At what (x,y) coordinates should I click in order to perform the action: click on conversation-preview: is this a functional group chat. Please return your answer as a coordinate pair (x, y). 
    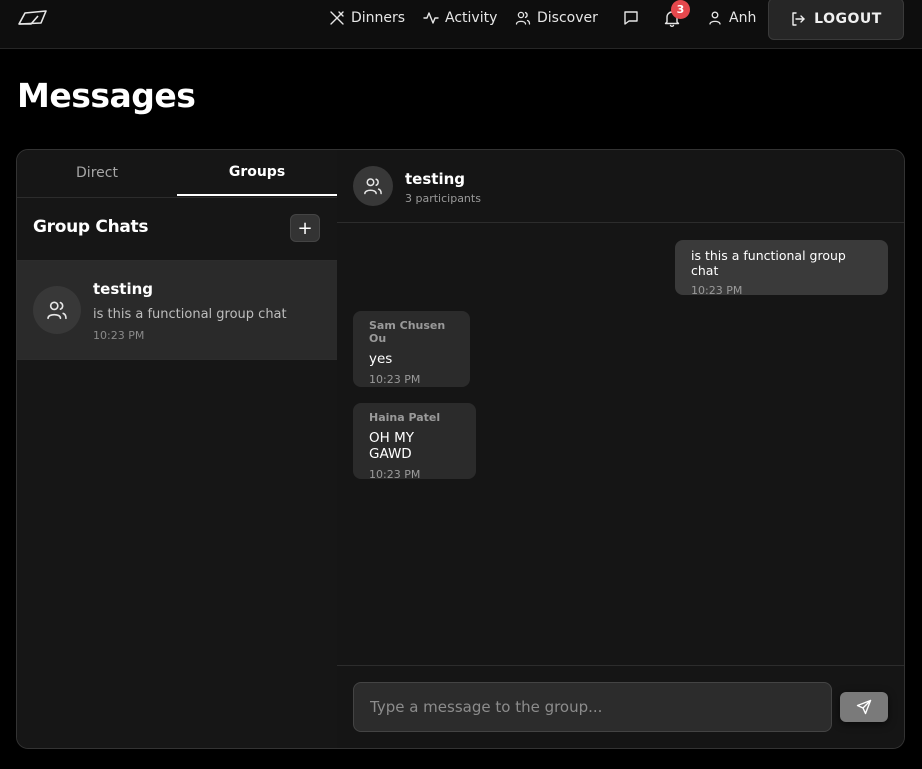
    Looking at the image, I should click on (190, 314).